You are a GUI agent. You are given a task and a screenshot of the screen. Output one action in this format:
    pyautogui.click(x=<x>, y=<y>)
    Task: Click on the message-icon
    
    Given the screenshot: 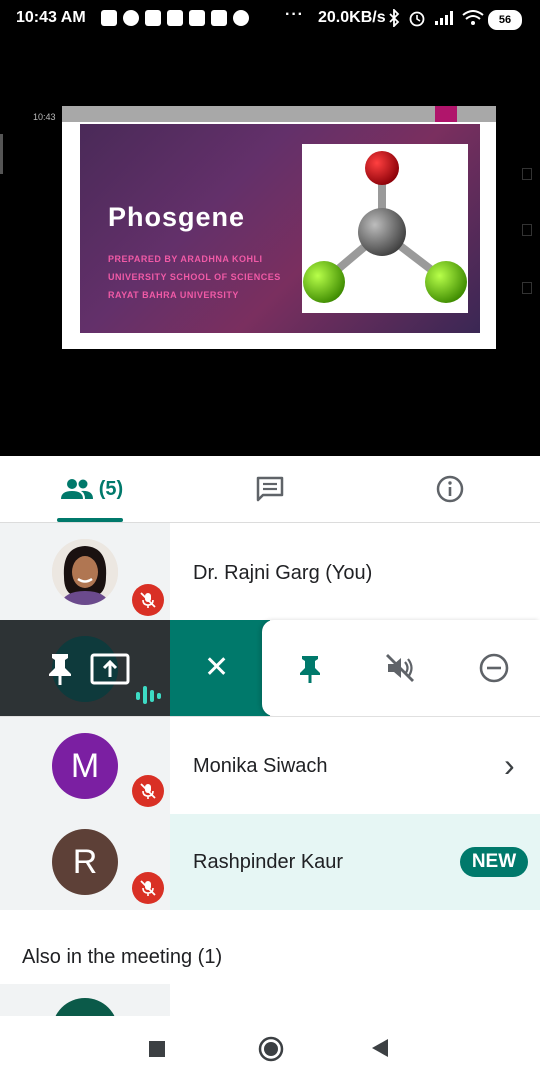 What is the action you would take?
    pyautogui.click(x=109, y=18)
    